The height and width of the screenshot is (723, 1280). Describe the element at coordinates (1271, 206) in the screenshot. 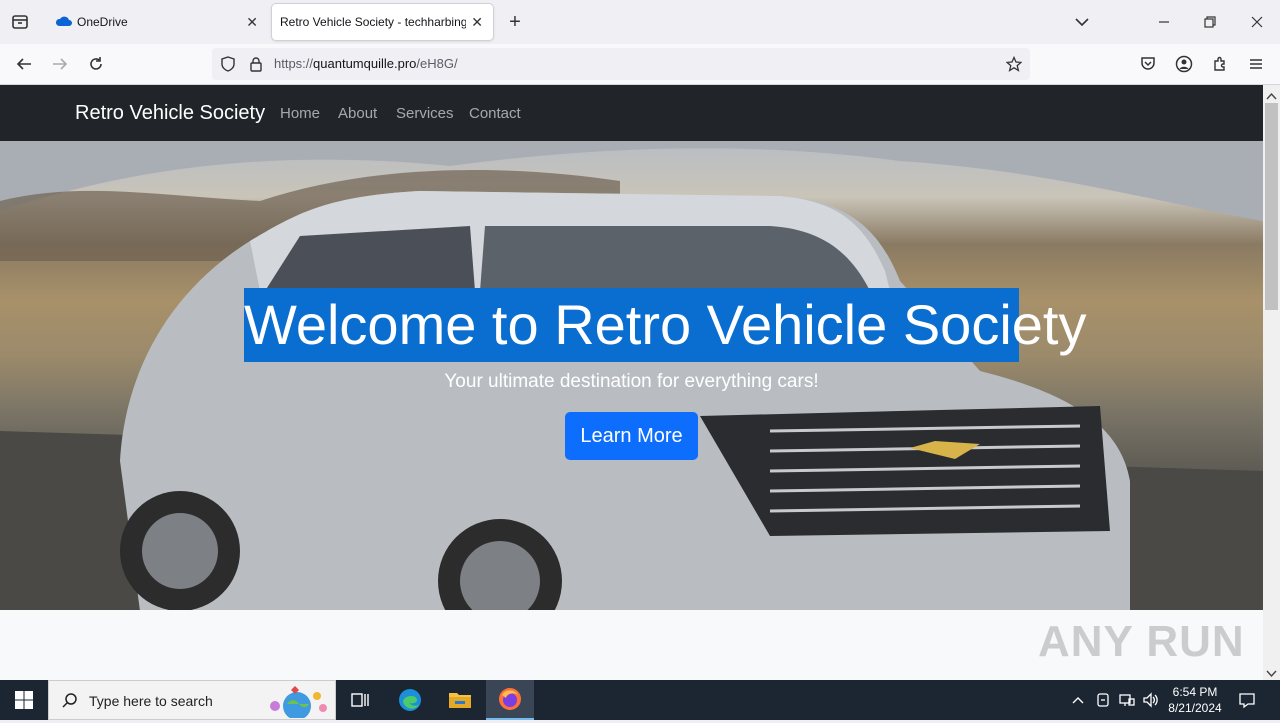

I see `scroll-thumb` at that location.